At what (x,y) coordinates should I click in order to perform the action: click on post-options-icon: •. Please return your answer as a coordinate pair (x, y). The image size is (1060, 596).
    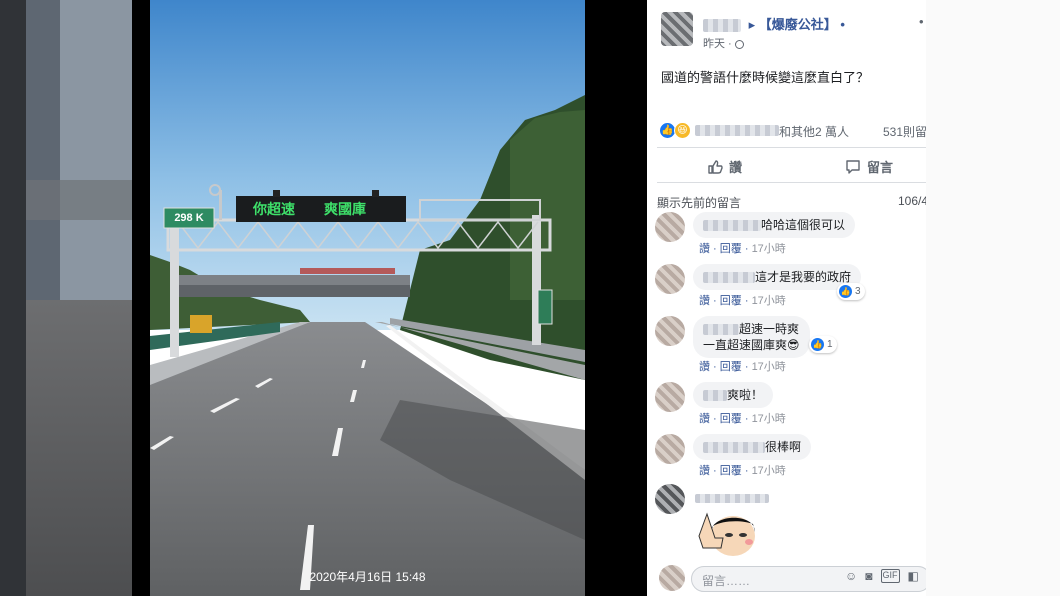
    Looking at the image, I should click on (921, 21).